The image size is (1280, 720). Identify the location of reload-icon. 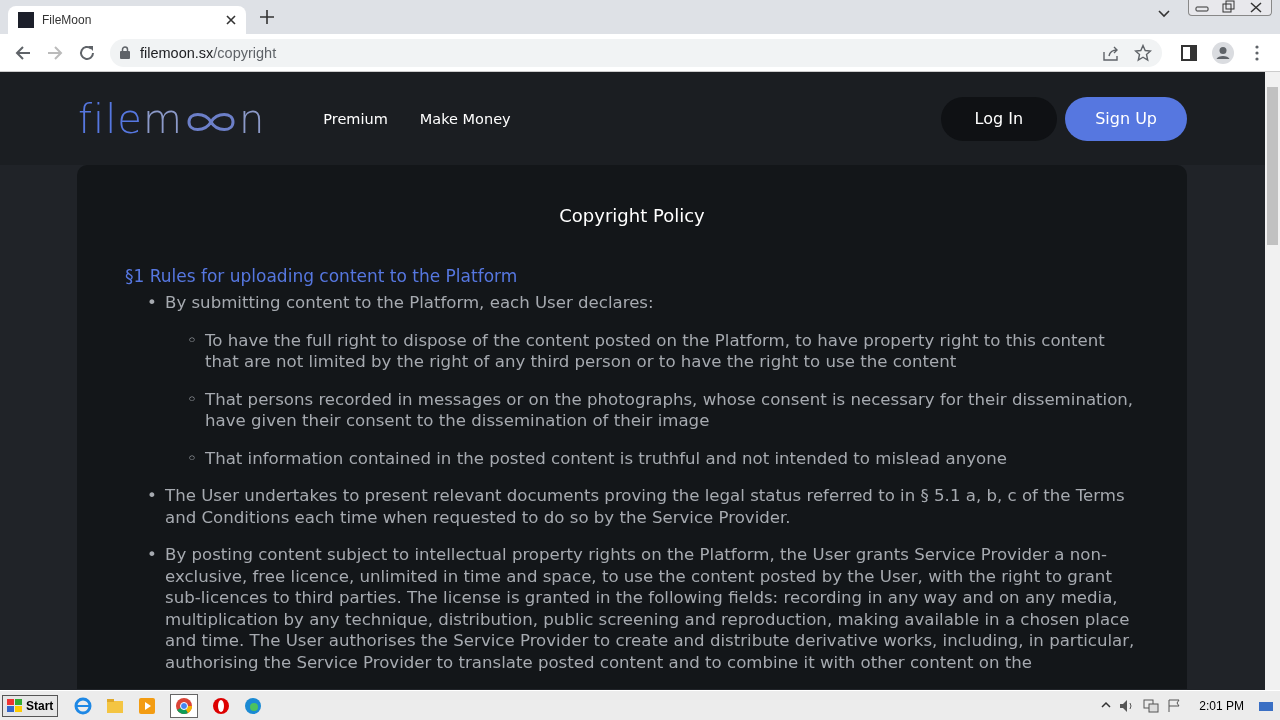
(87, 52).